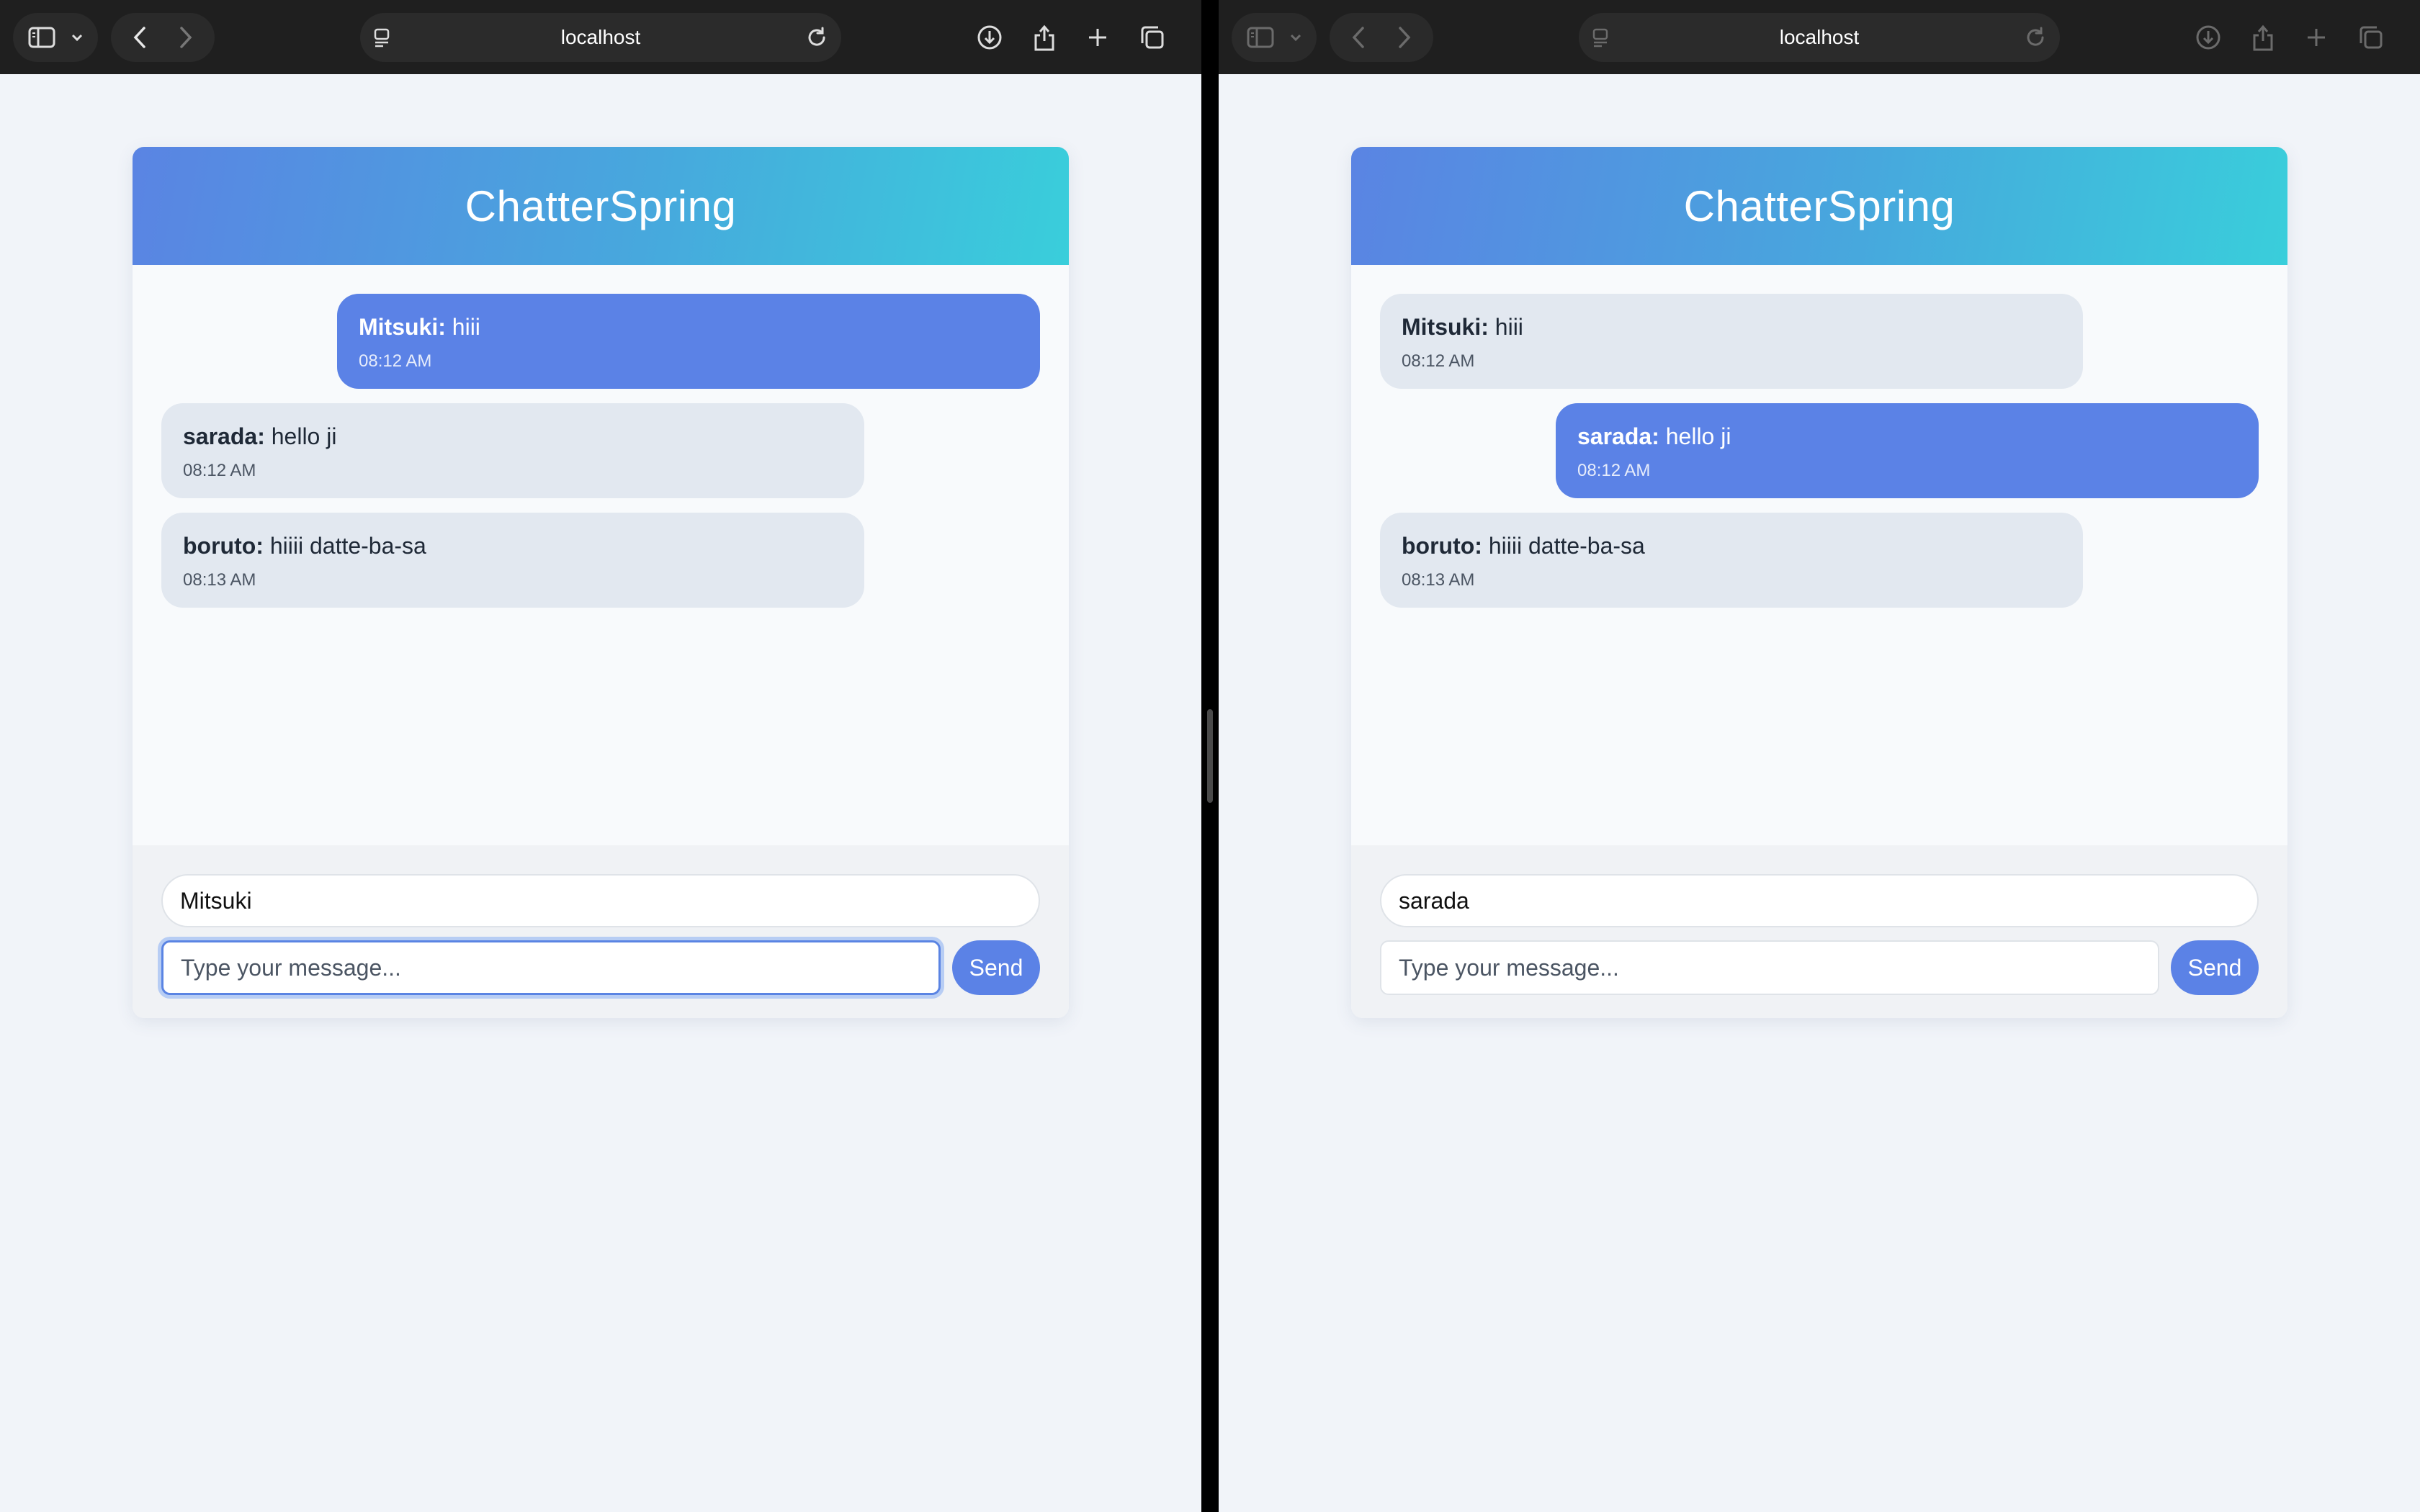  Describe the element at coordinates (688, 341) in the screenshot. I see `message-bubble-own: Mitsuki: hiii 08:12 AM` at that location.